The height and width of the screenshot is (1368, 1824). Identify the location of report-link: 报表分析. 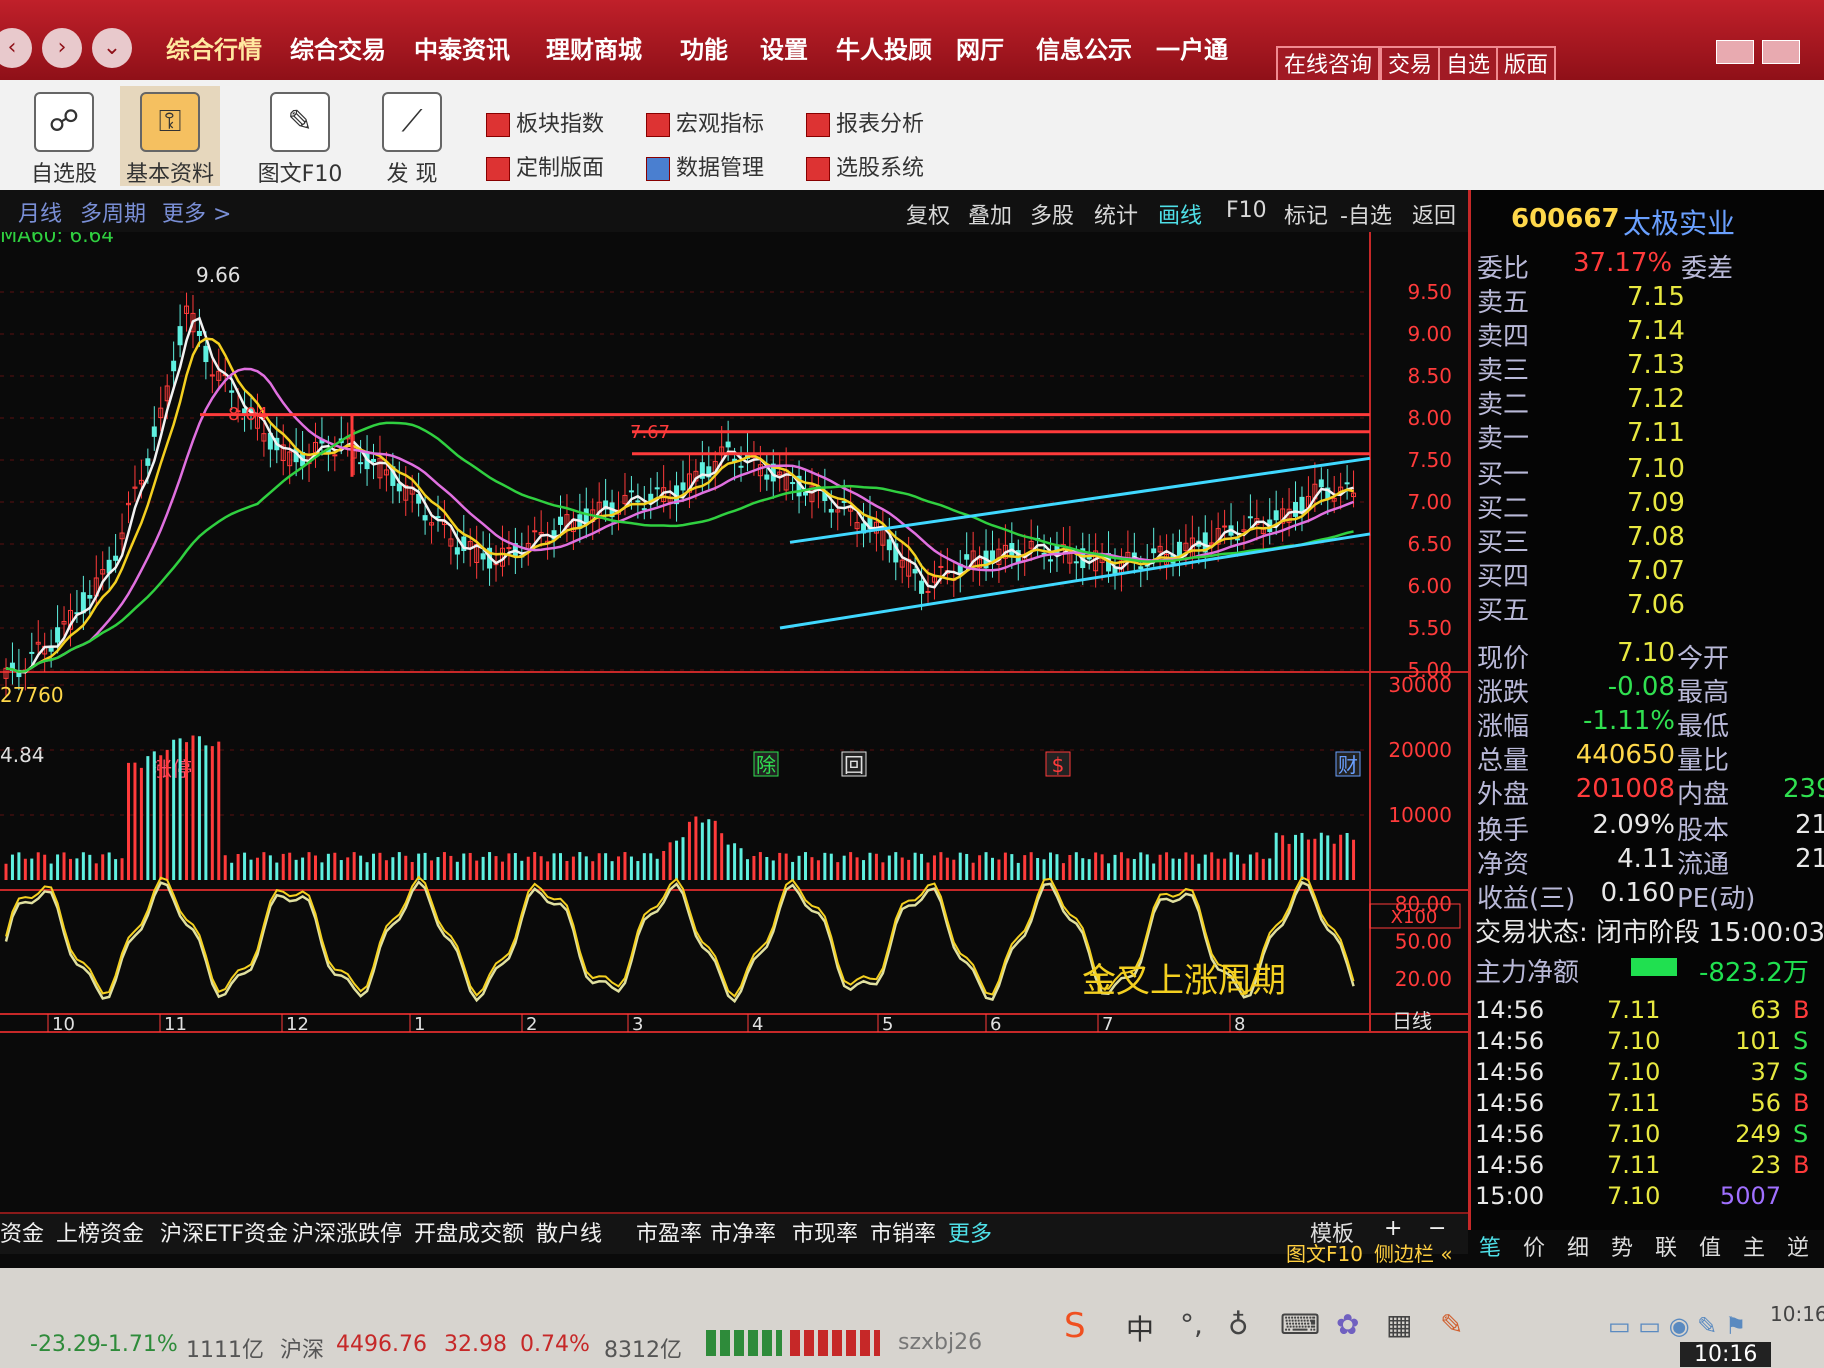
(865, 122).